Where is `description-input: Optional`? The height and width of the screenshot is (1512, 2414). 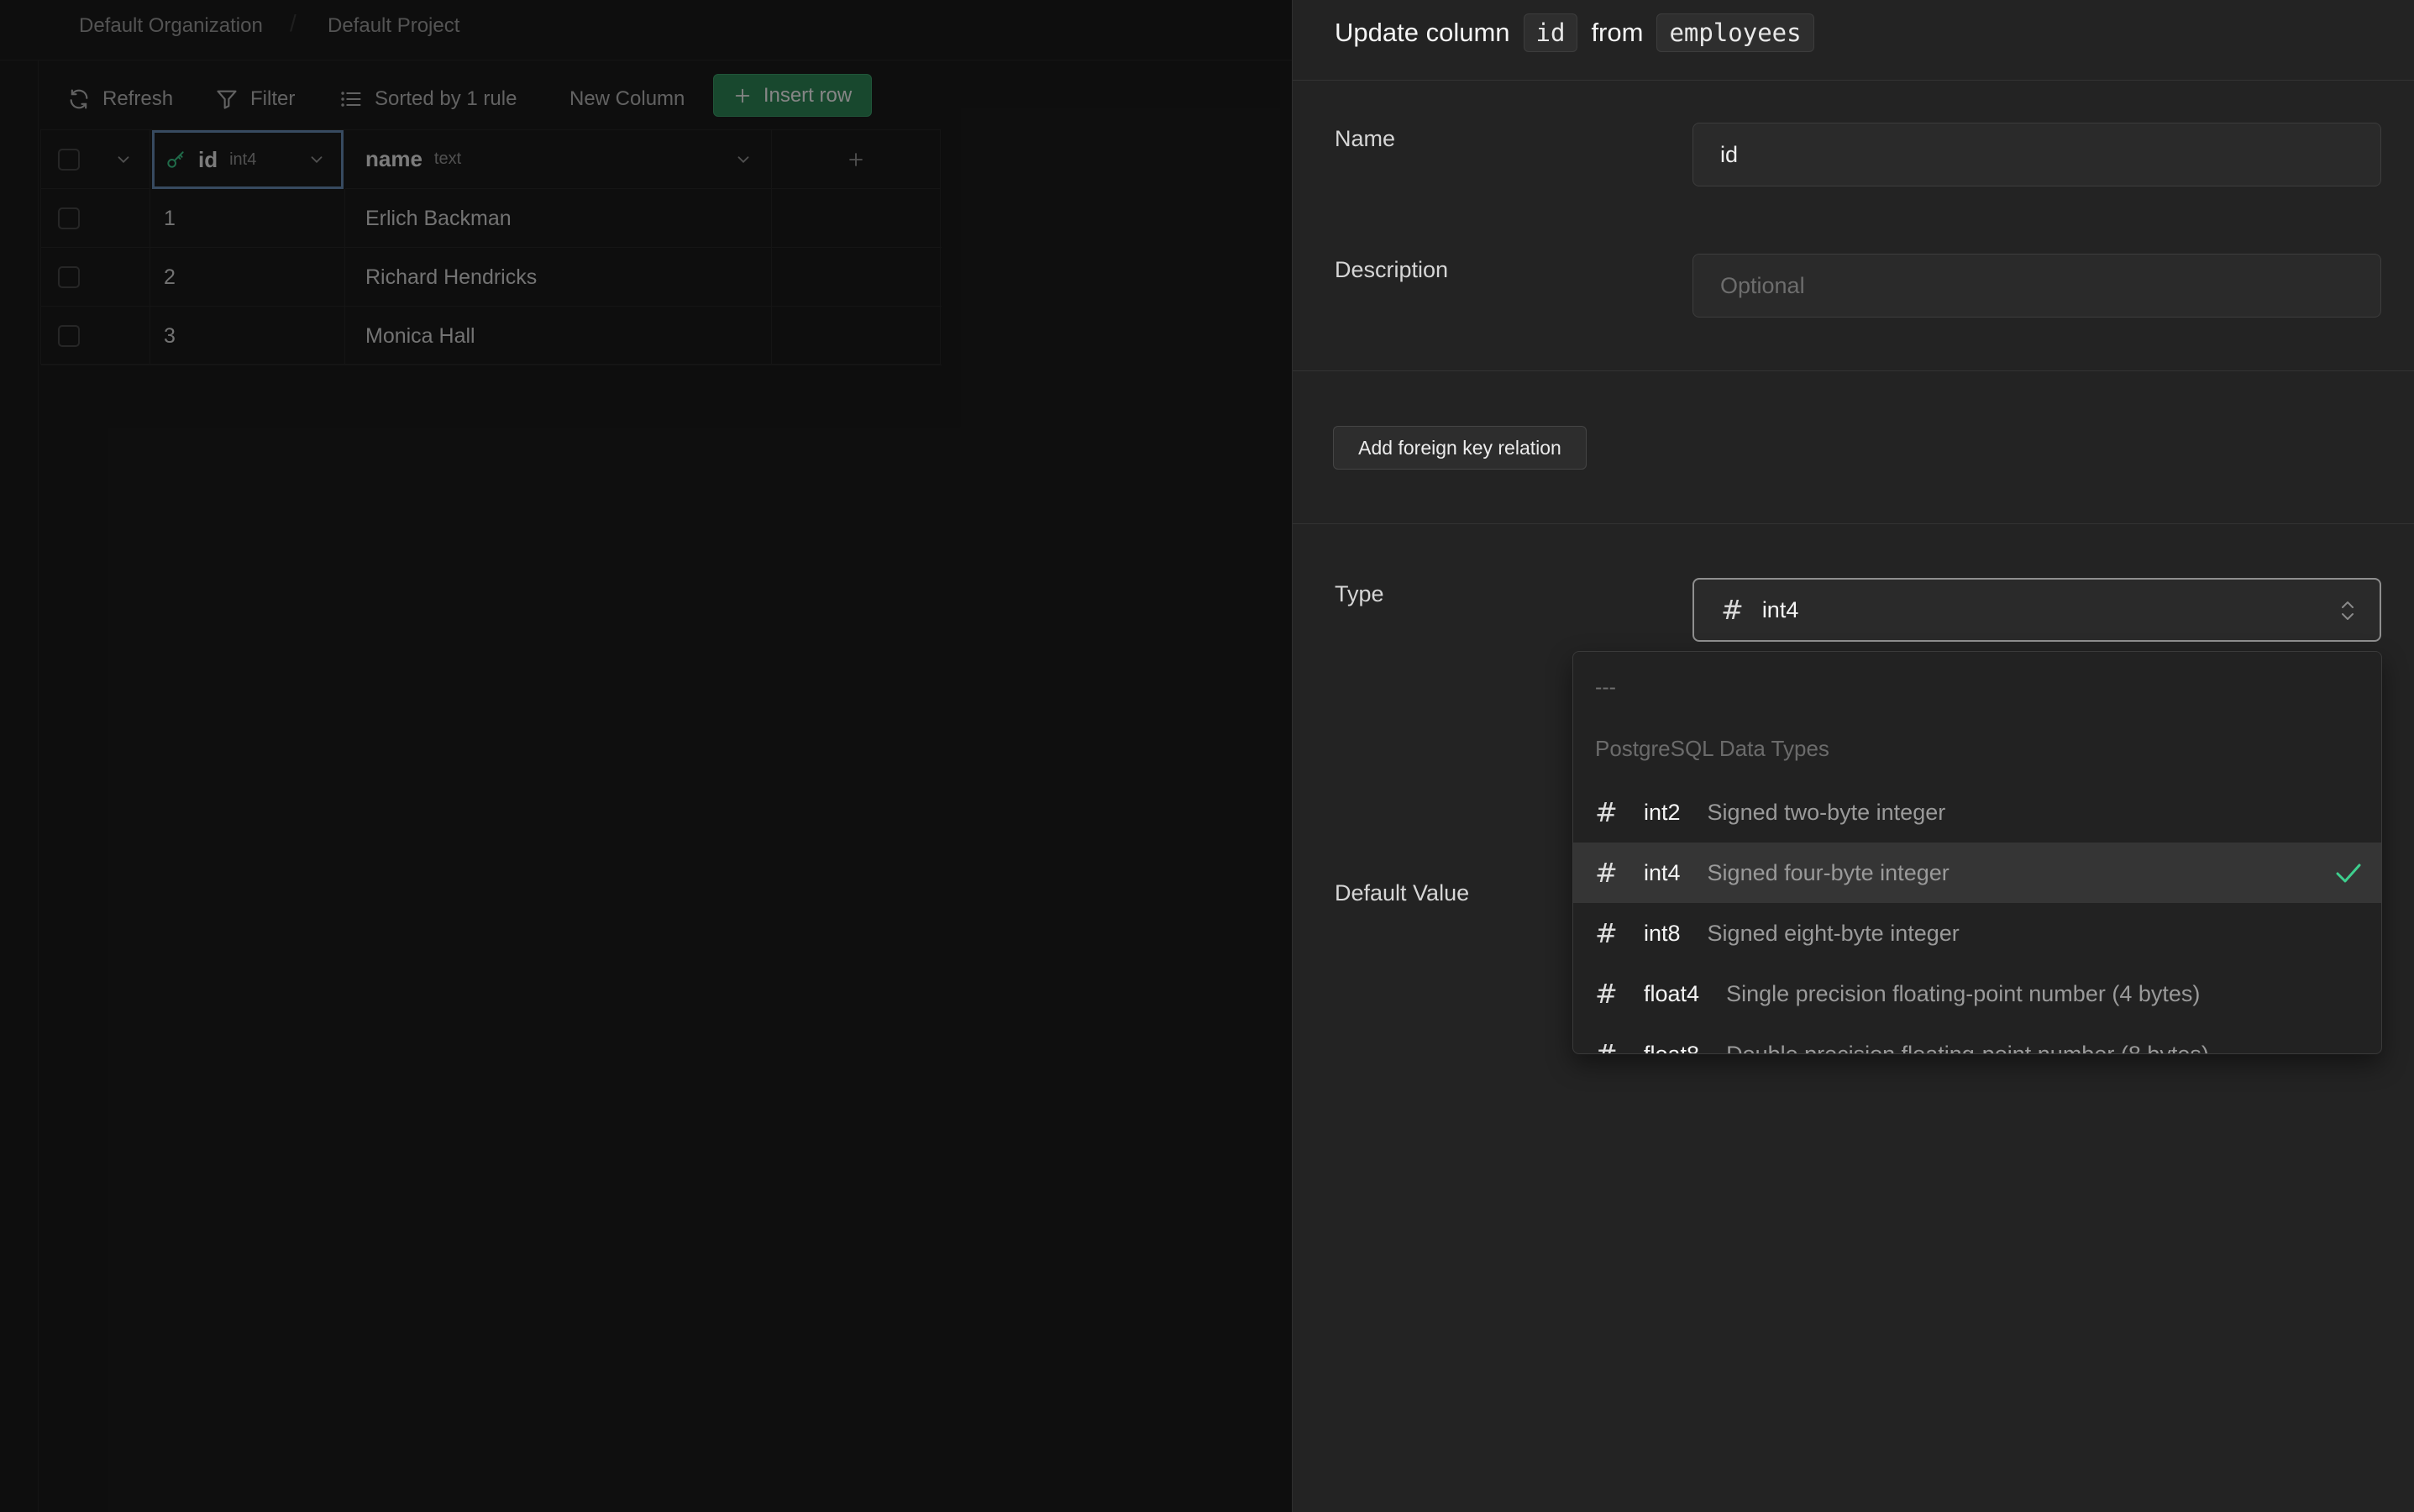
description-input: Optional is located at coordinates (2037, 286).